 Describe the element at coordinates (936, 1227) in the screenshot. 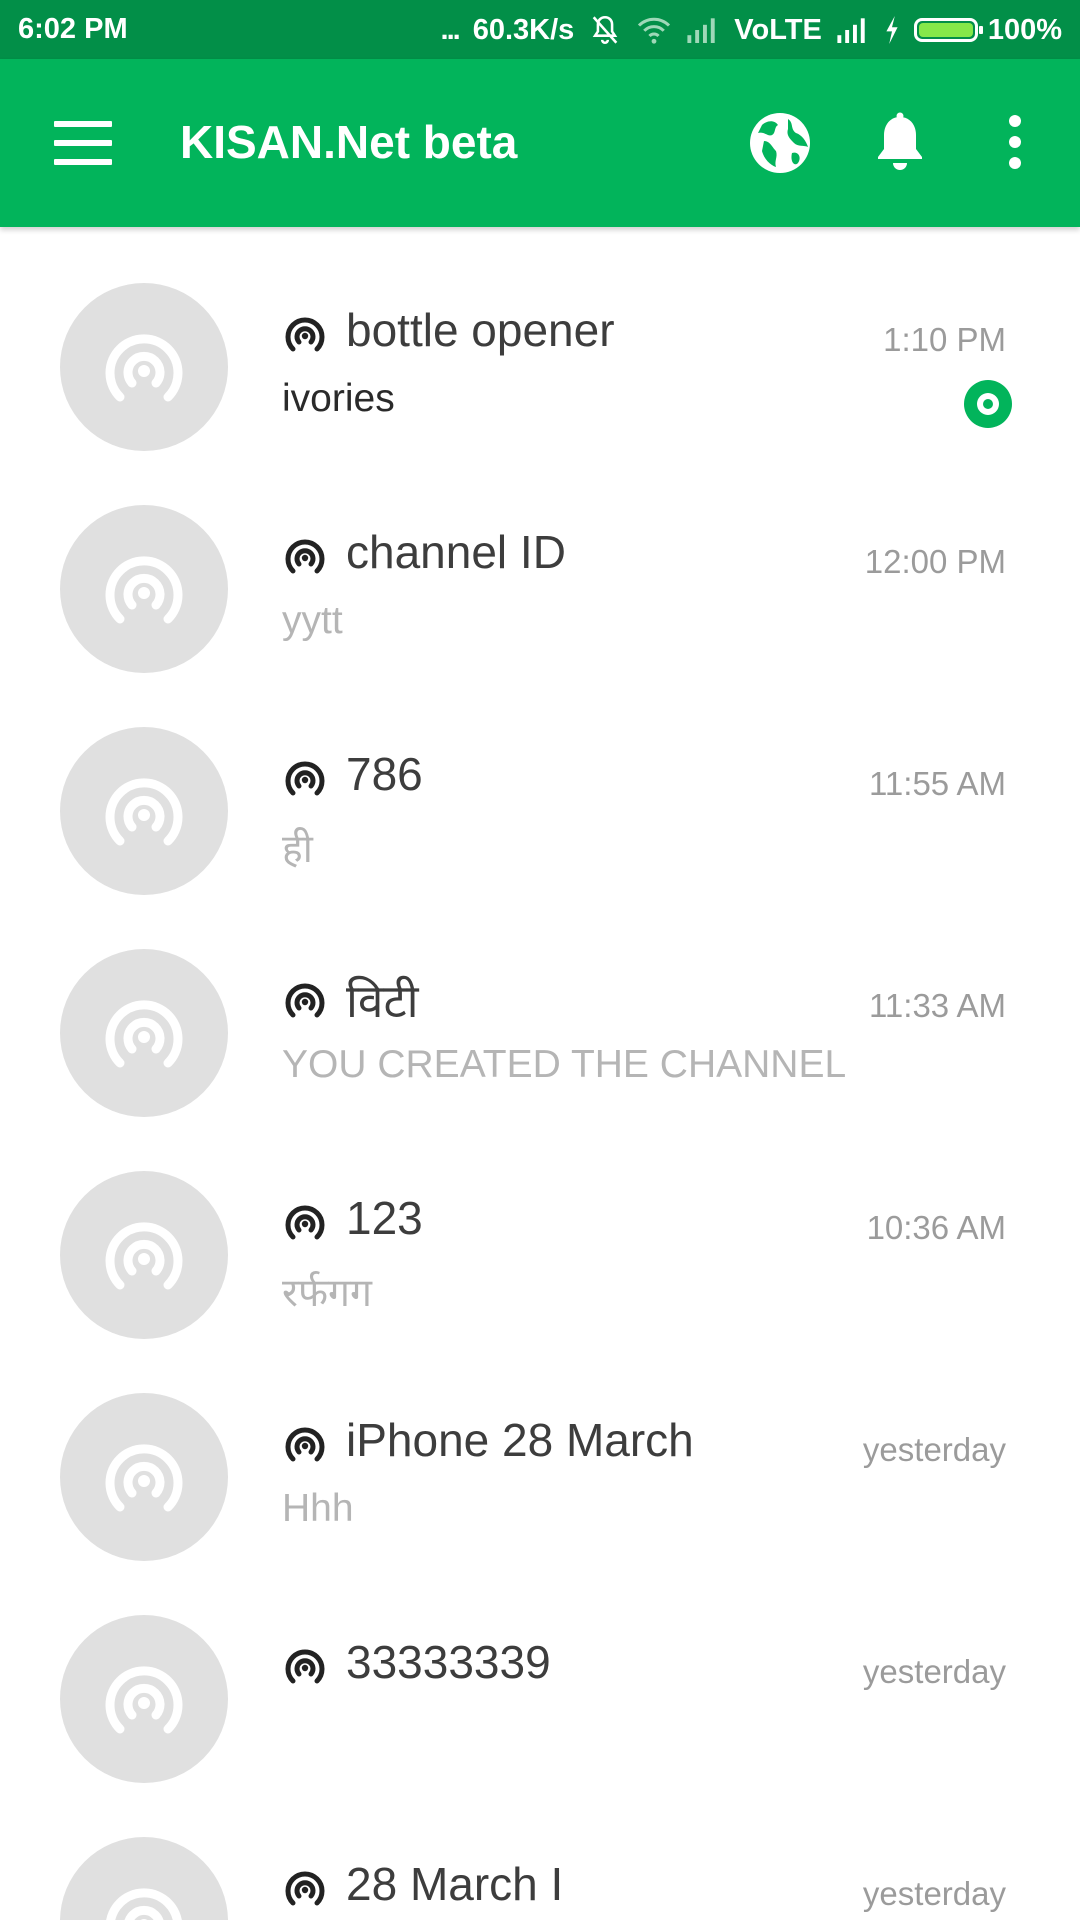

I see `channel-time: 10:36 AM` at that location.